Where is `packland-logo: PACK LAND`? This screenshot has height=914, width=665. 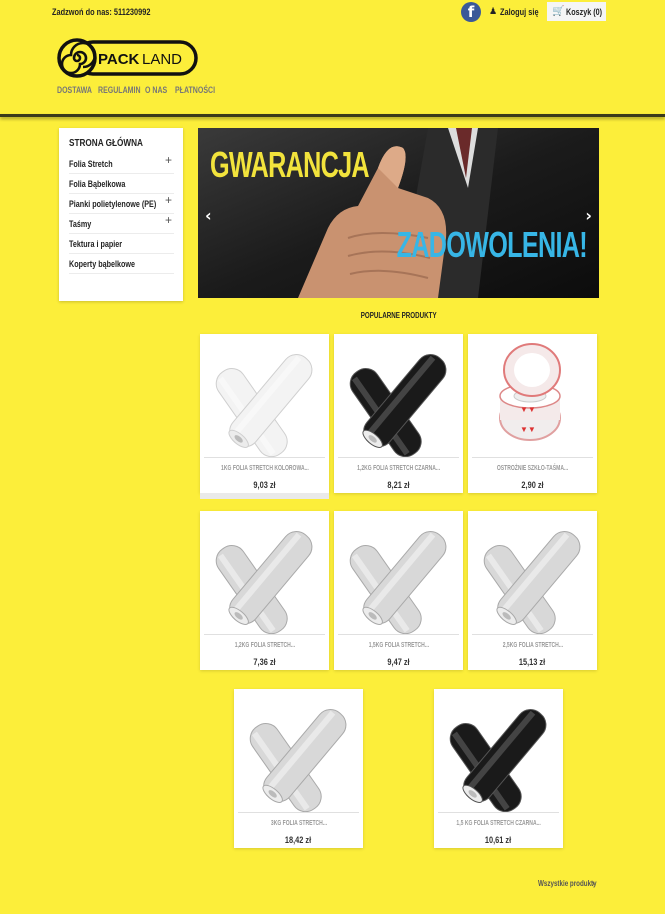
packland-logo: PACK LAND is located at coordinates (127, 58).